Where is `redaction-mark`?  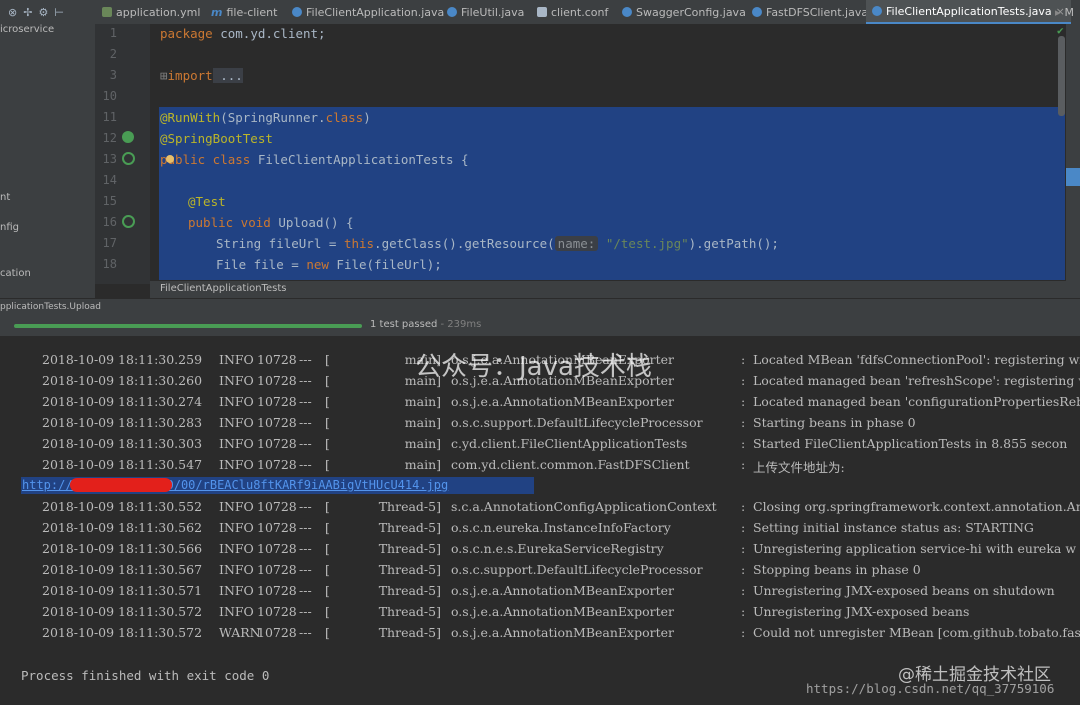 redaction-mark is located at coordinates (121, 485).